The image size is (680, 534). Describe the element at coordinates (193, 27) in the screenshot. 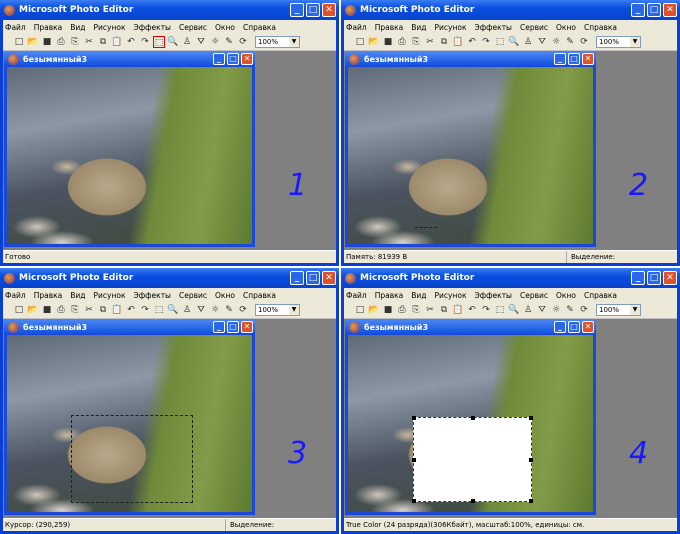

I see `menu-item: Сервис` at that location.